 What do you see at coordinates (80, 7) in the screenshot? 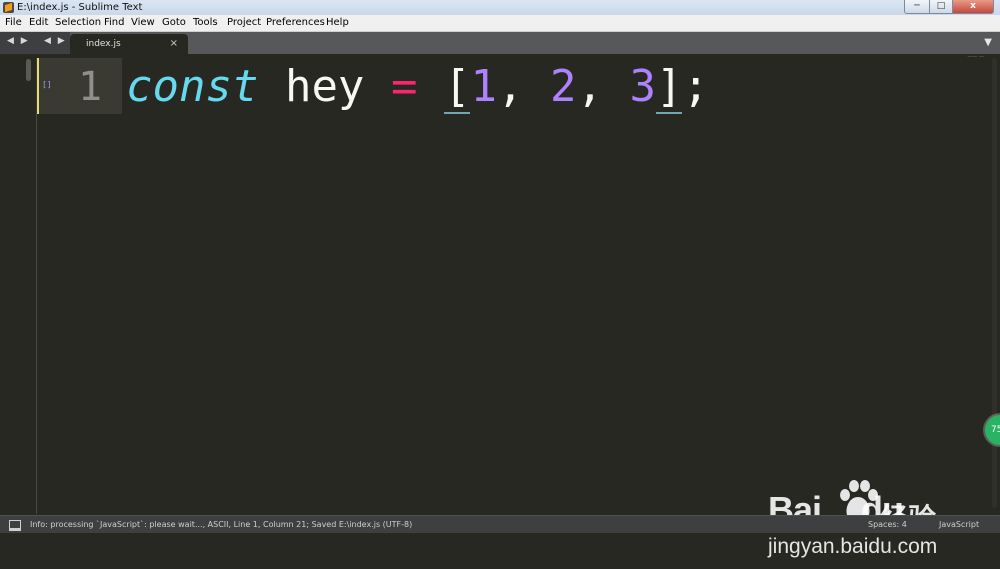
I see `window-title: E:\index.js - Sublime Text` at bounding box center [80, 7].